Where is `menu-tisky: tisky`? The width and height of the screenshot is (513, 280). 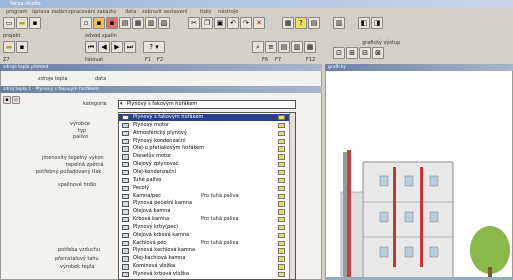 menu-tisky: tisky is located at coordinates (206, 12).